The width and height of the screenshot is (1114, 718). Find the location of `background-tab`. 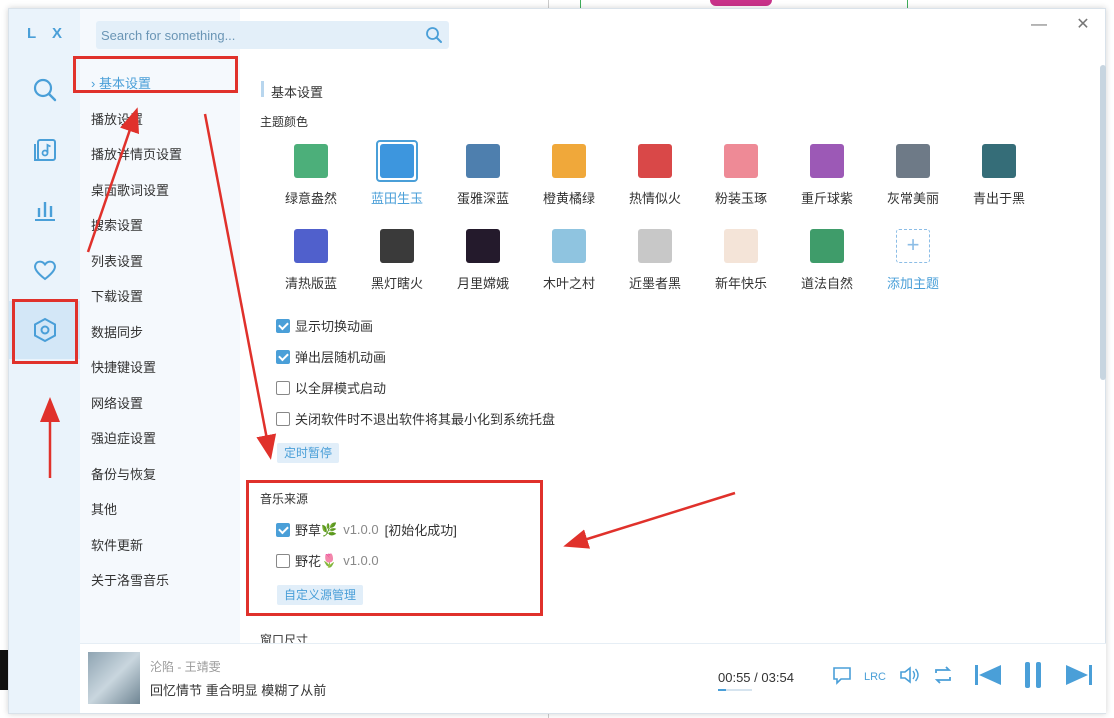

background-tab is located at coordinates (741, 3).